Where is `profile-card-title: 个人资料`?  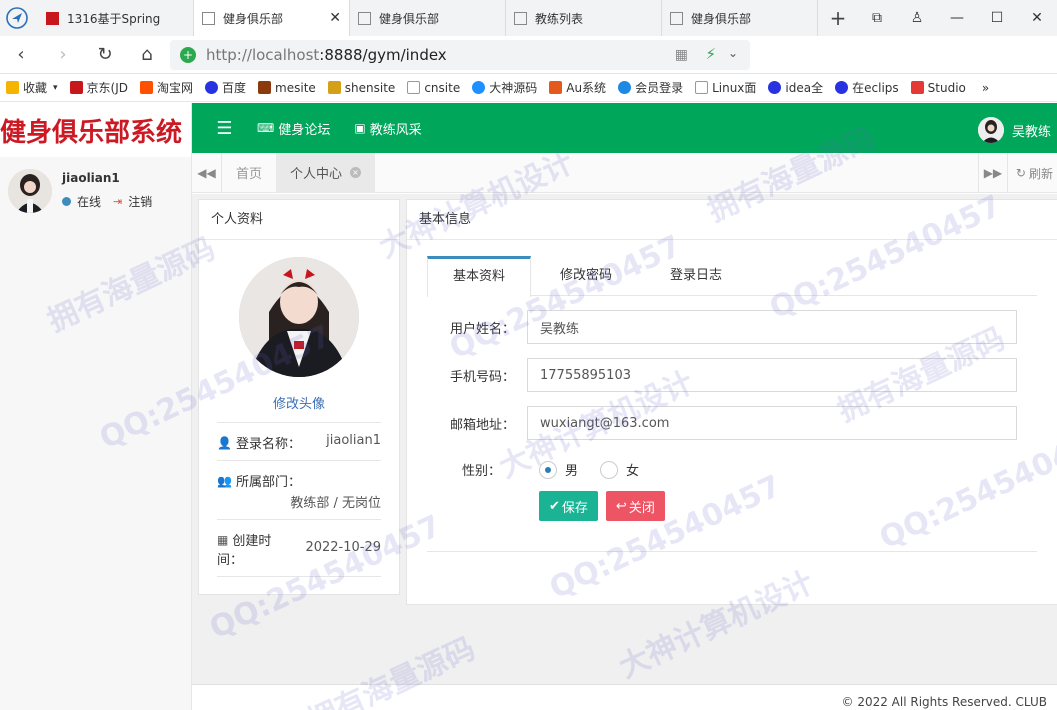 profile-card-title: 个人资料 is located at coordinates (299, 220).